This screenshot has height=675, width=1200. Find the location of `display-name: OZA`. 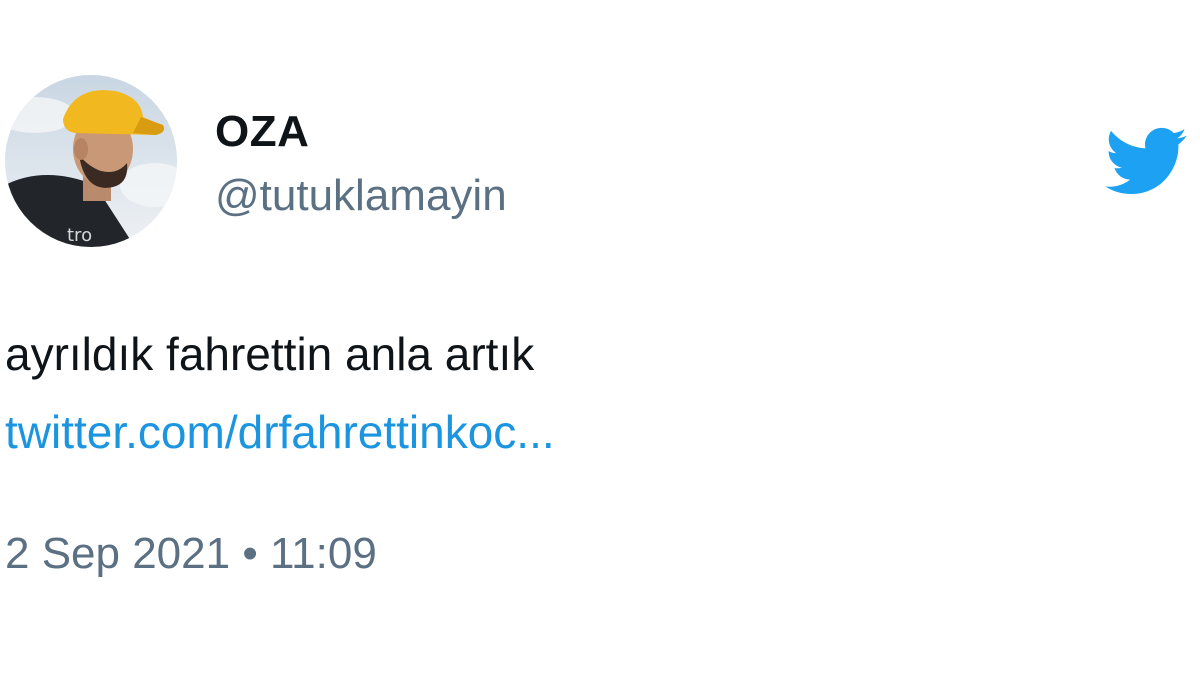

display-name: OZA is located at coordinates (262, 132).